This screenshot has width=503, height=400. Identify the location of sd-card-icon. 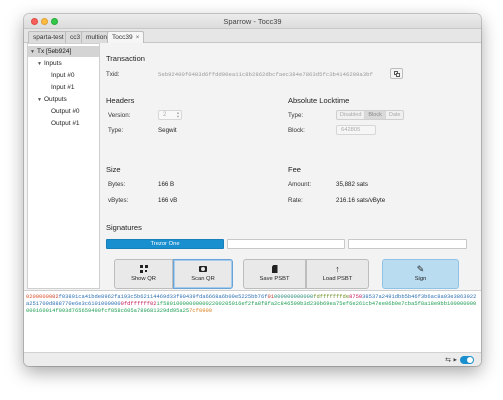
(275, 269).